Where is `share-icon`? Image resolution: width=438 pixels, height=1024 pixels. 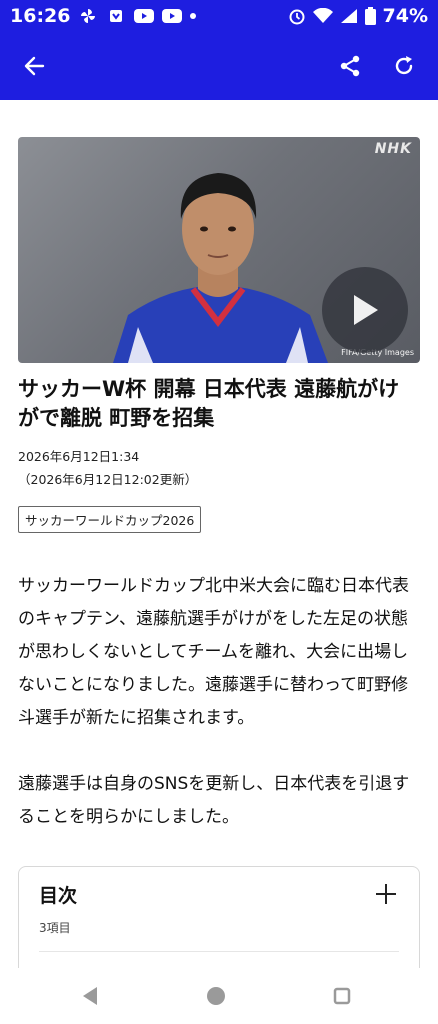
share-icon is located at coordinates (350, 66).